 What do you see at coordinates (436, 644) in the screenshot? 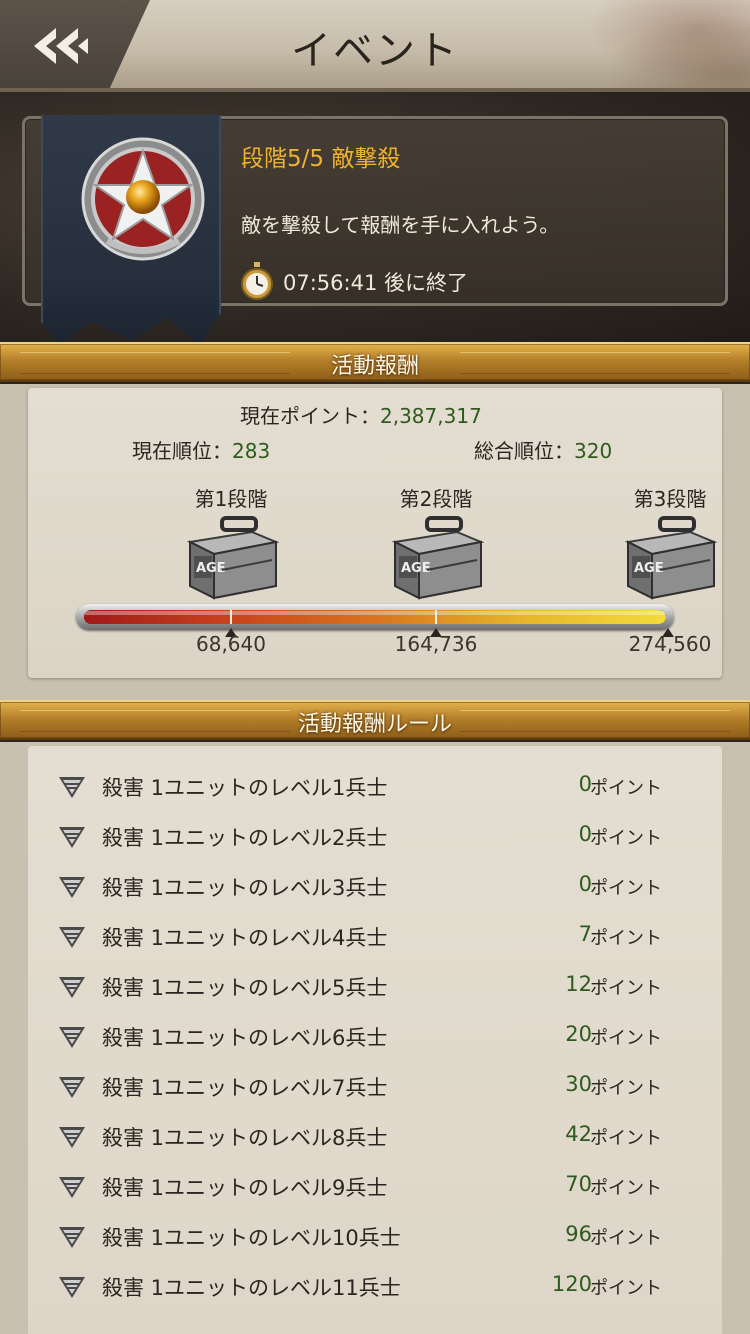
I see `stage-2-threshold: 164,736` at bounding box center [436, 644].